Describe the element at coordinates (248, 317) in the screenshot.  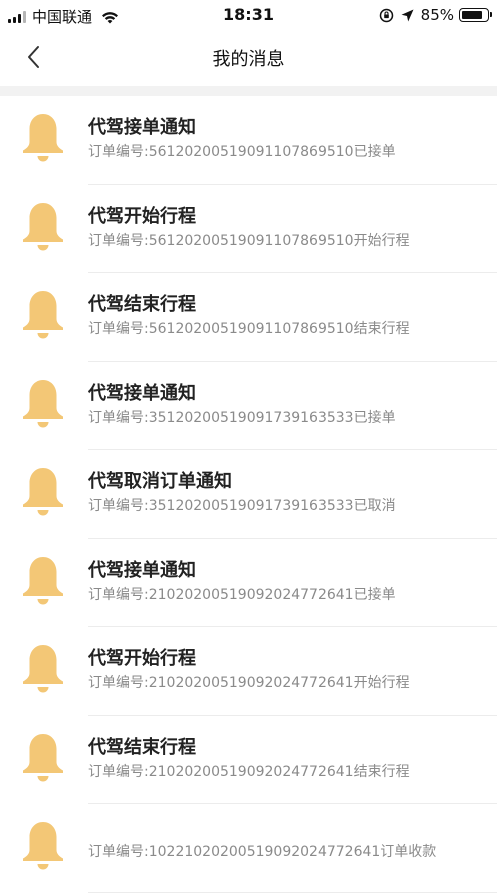
I see `message-item-3: 代驾结束行程 订单编号:56120200519091107869510结束行程` at that location.